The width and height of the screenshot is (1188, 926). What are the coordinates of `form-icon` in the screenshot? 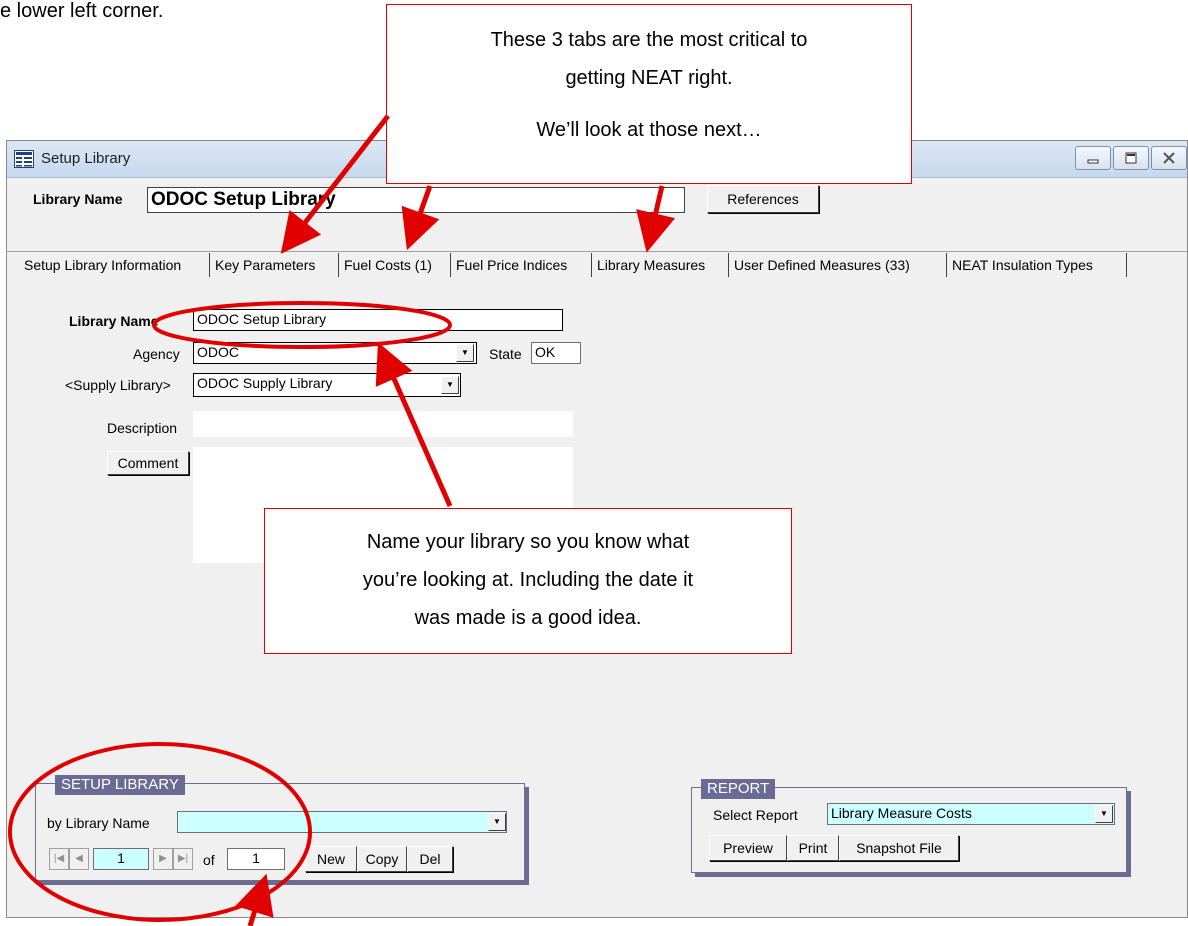 It's located at (24, 159).